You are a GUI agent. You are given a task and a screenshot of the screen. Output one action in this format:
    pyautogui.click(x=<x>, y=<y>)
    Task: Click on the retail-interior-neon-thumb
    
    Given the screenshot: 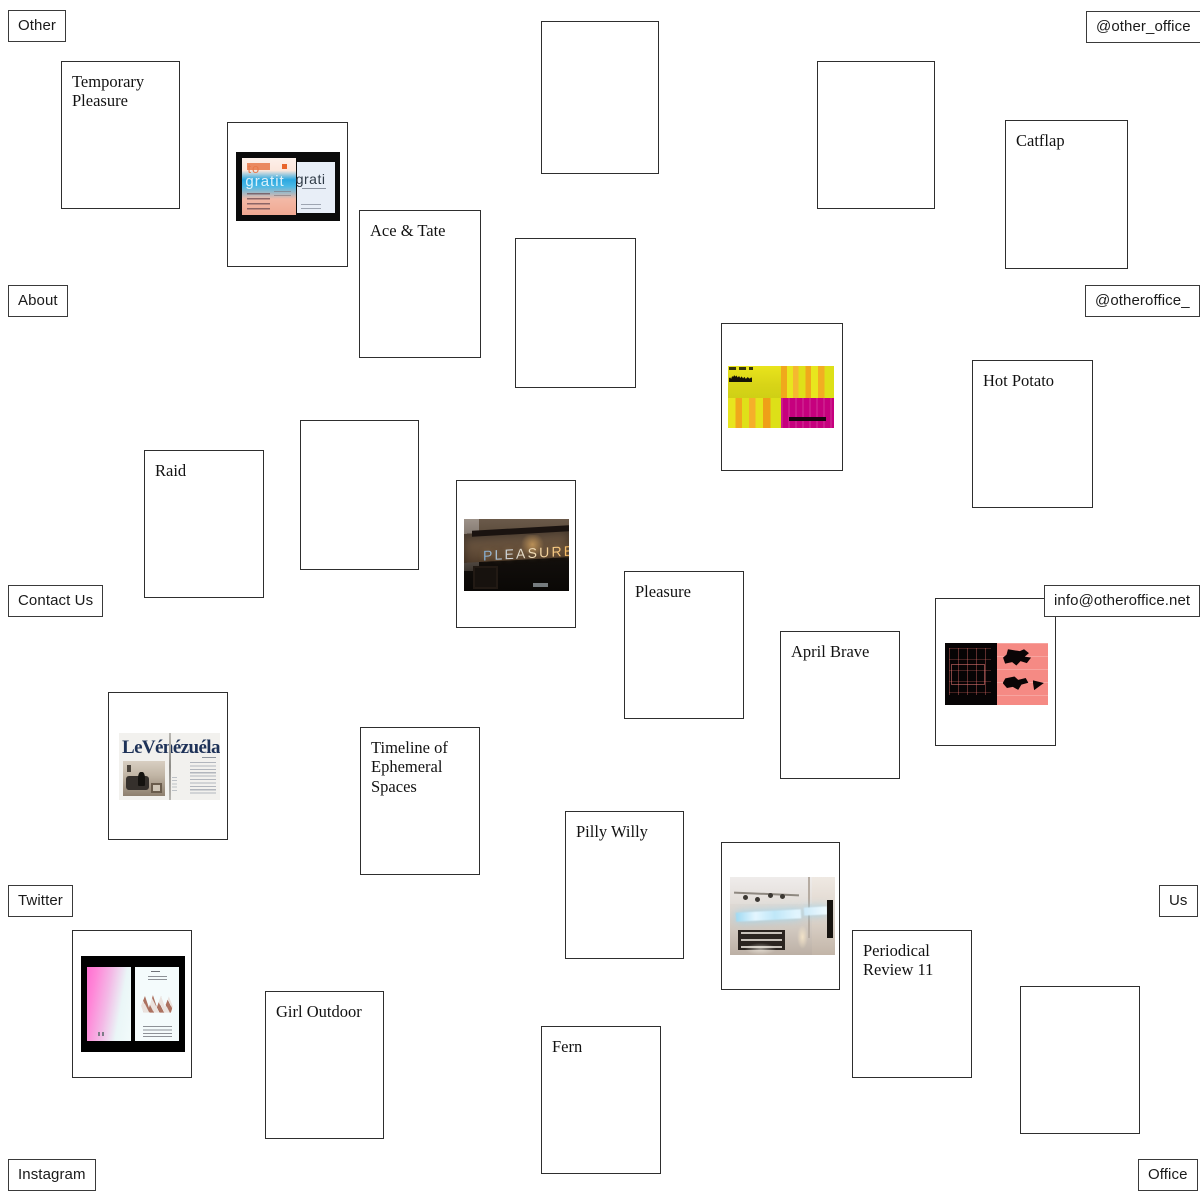 What is the action you would take?
    pyautogui.click(x=782, y=916)
    